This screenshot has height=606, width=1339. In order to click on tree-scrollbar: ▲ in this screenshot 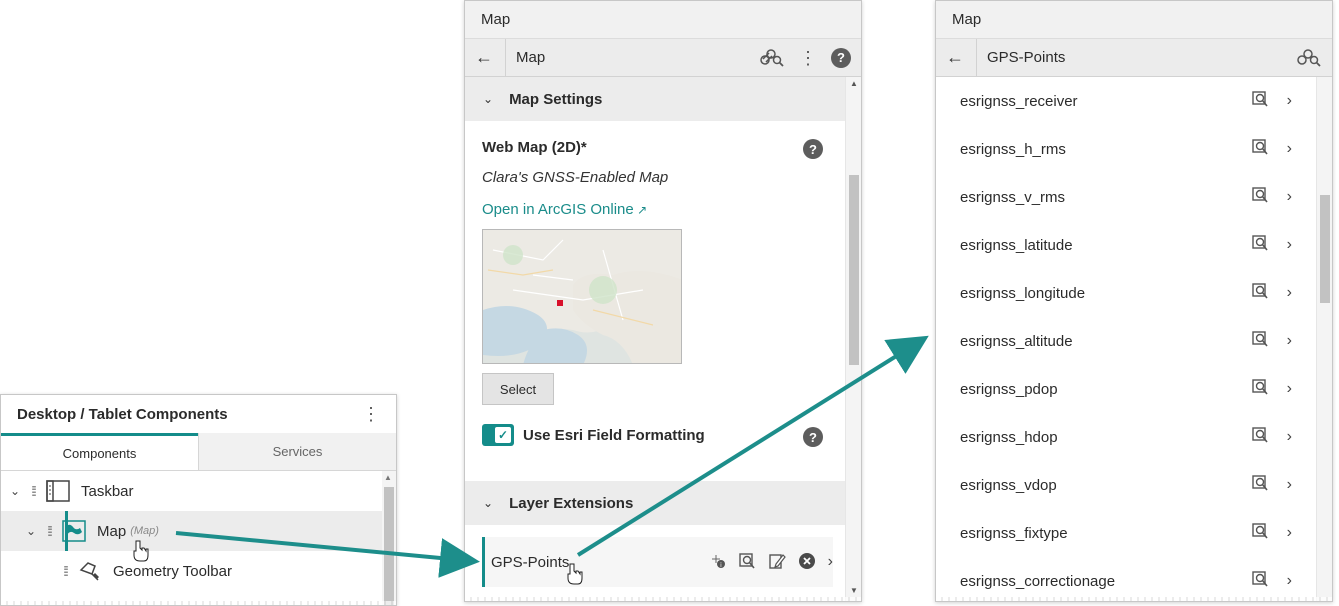, I will do `click(389, 538)`.